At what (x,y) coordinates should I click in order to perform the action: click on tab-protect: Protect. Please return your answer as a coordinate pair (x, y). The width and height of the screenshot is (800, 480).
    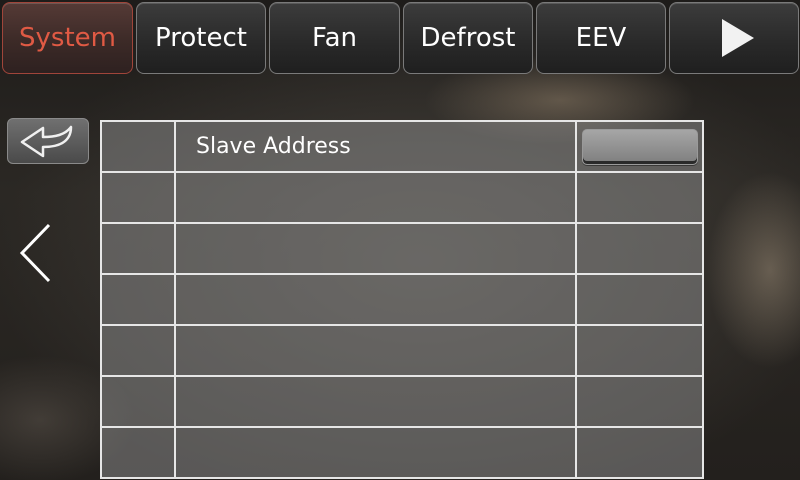
    Looking at the image, I should click on (201, 38).